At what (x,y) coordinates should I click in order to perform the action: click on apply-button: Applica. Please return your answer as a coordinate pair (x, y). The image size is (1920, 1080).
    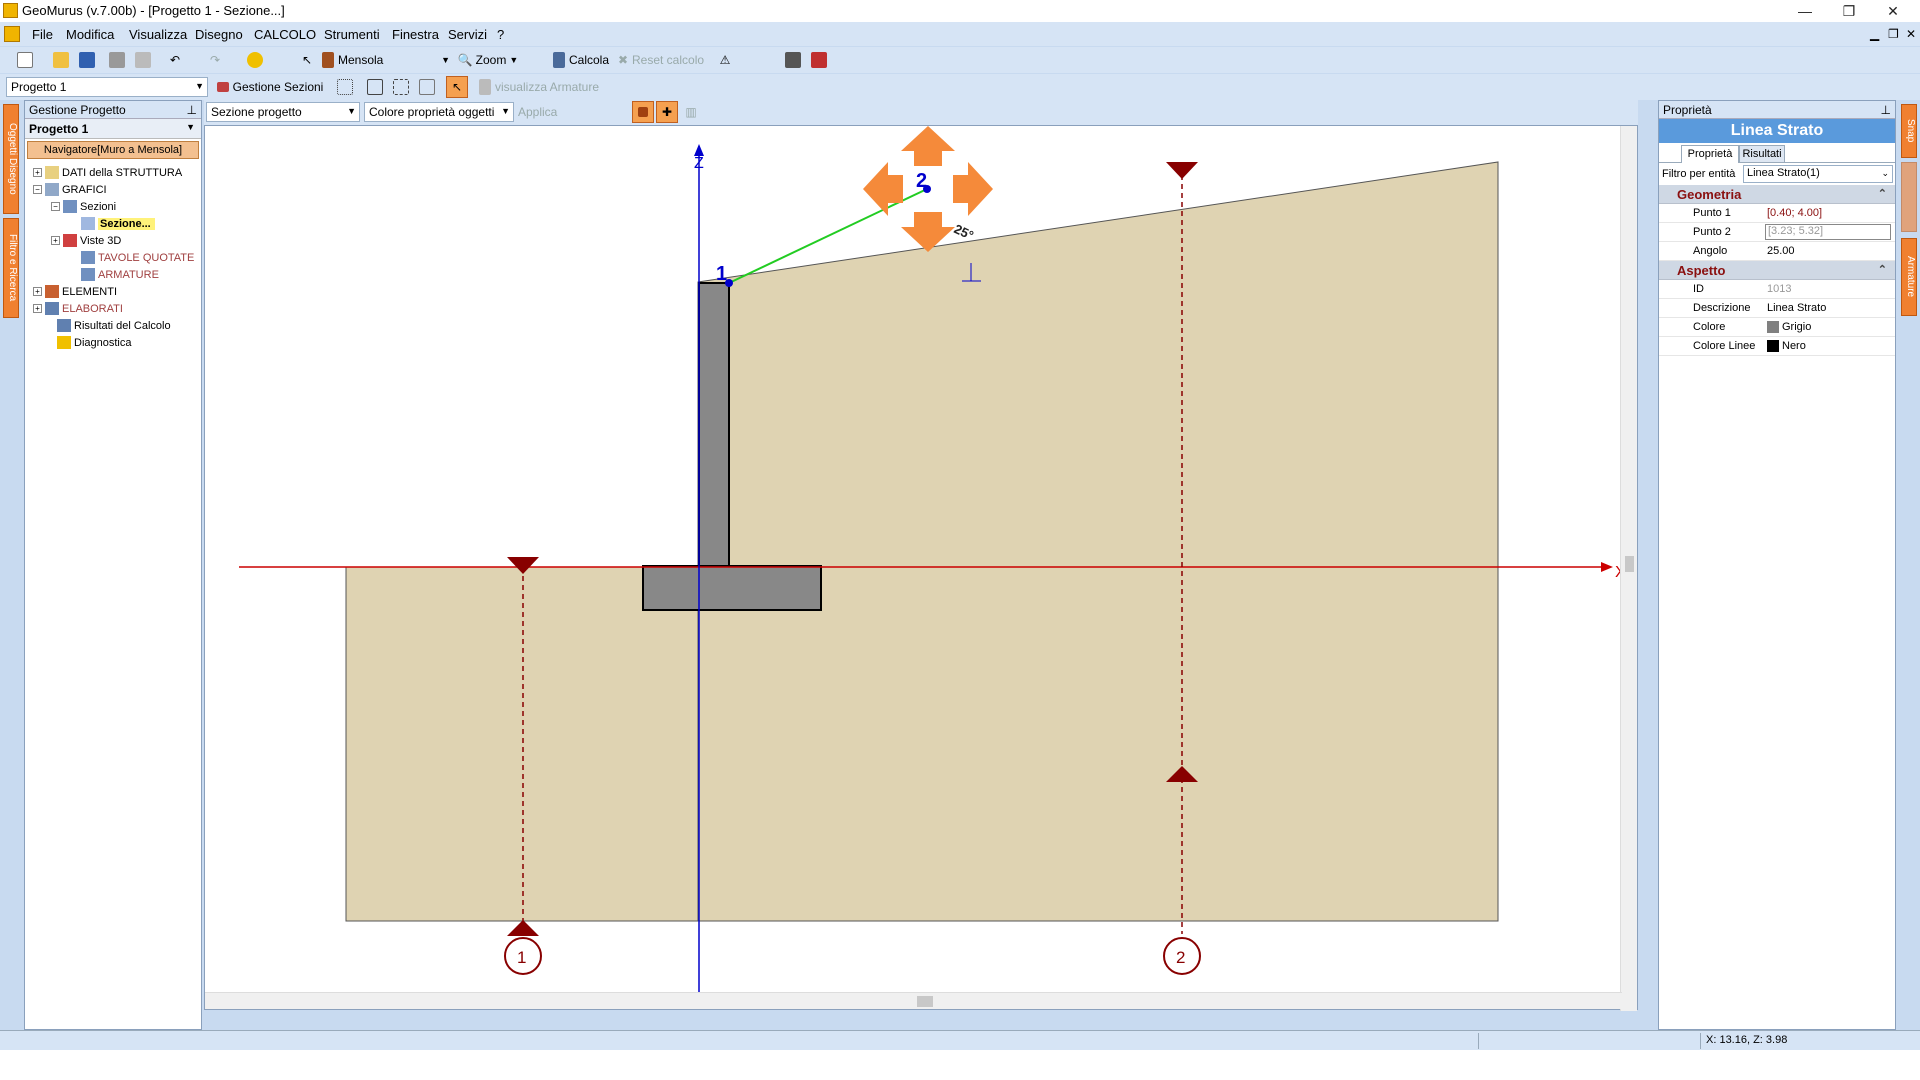
    Looking at the image, I should click on (573, 112).